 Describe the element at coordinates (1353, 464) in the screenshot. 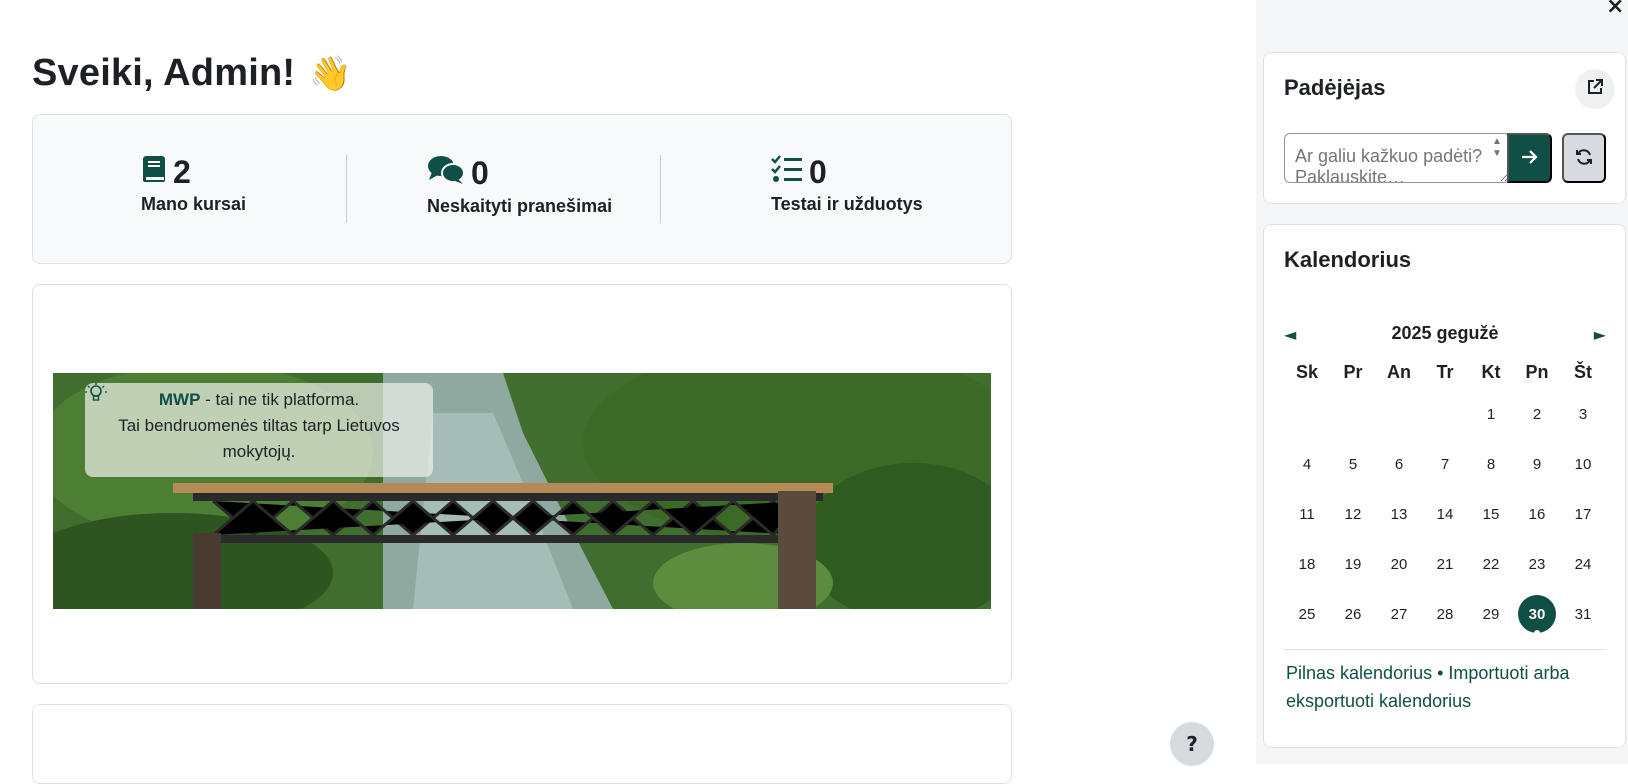

I see `calendar-day: 5` at that location.